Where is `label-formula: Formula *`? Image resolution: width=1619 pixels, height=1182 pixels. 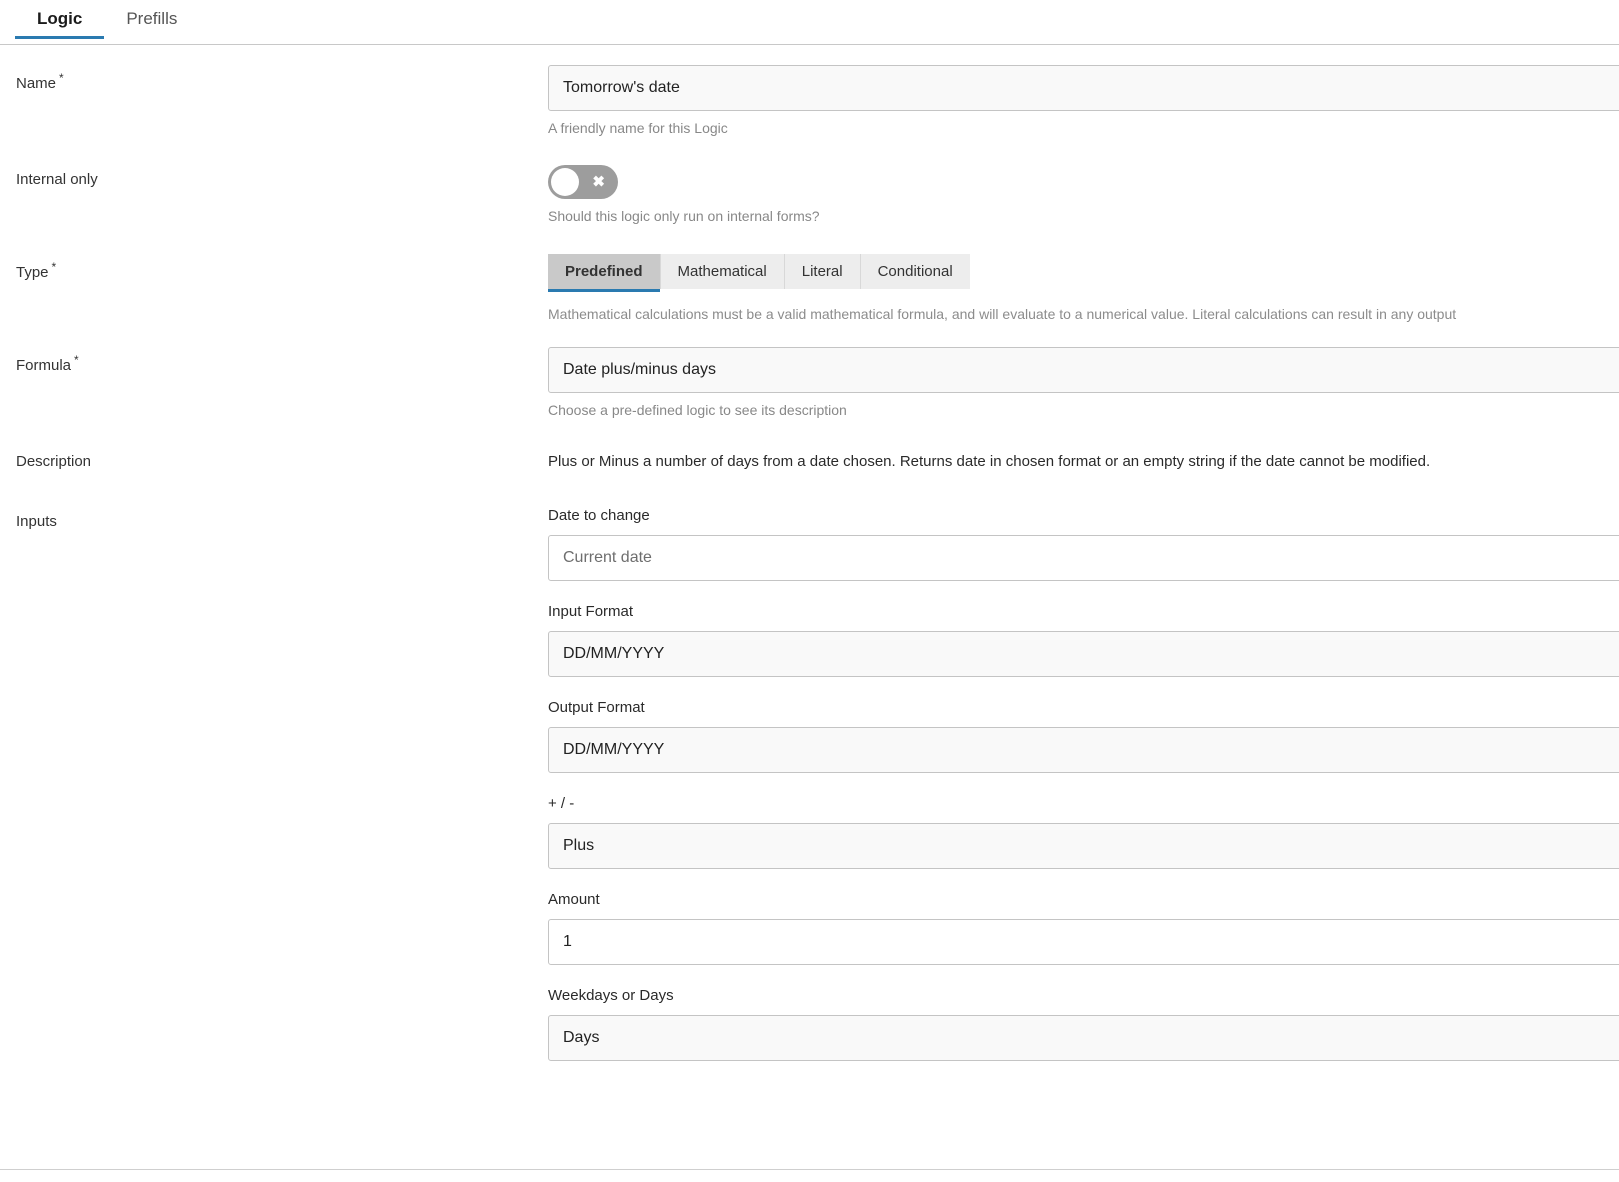 label-formula: Formula * is located at coordinates (274, 360).